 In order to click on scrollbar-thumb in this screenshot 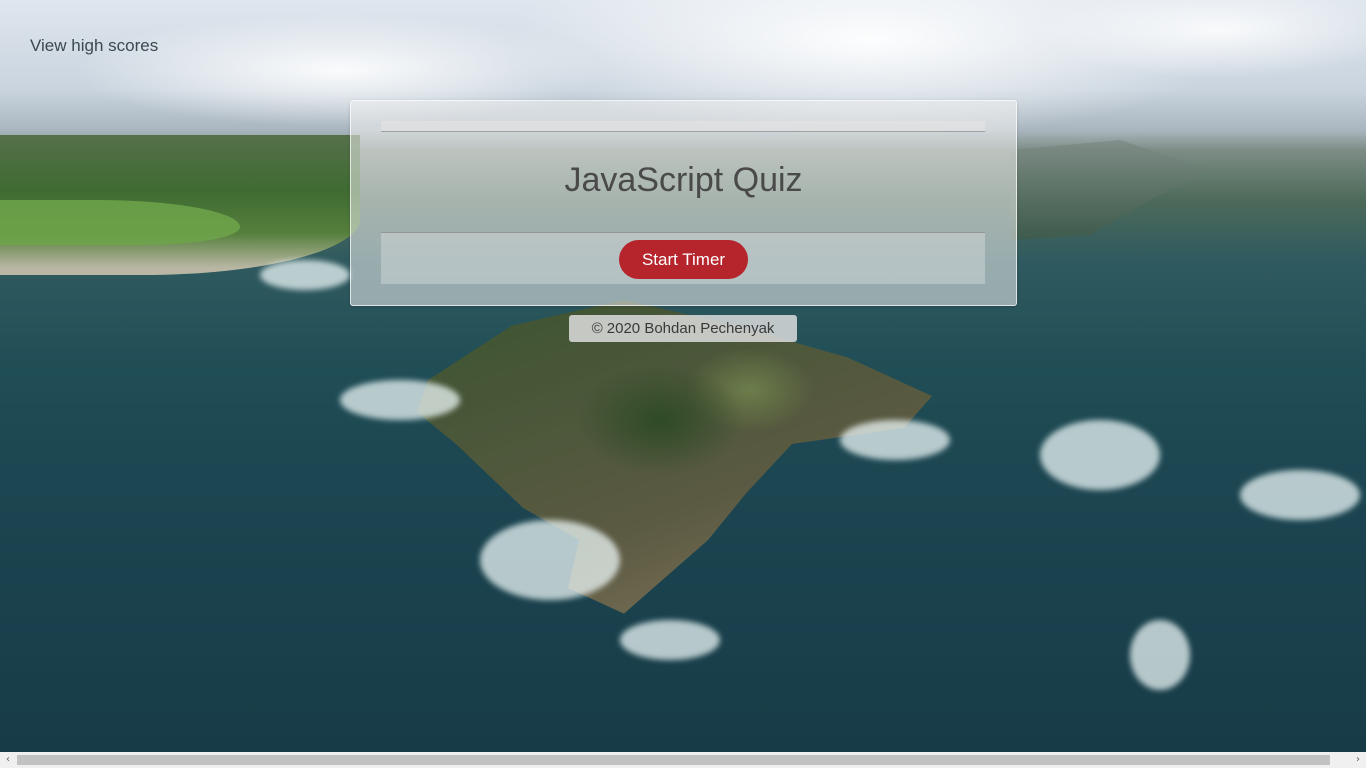, I will do `click(673, 760)`.